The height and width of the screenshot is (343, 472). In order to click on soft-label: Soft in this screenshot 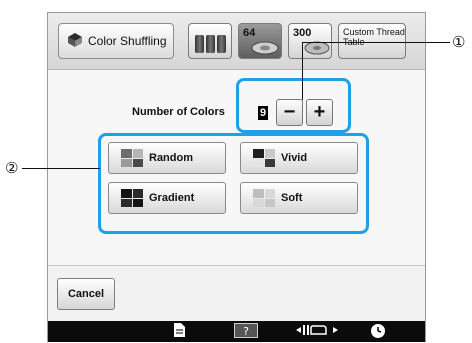, I will do `click(292, 198)`.